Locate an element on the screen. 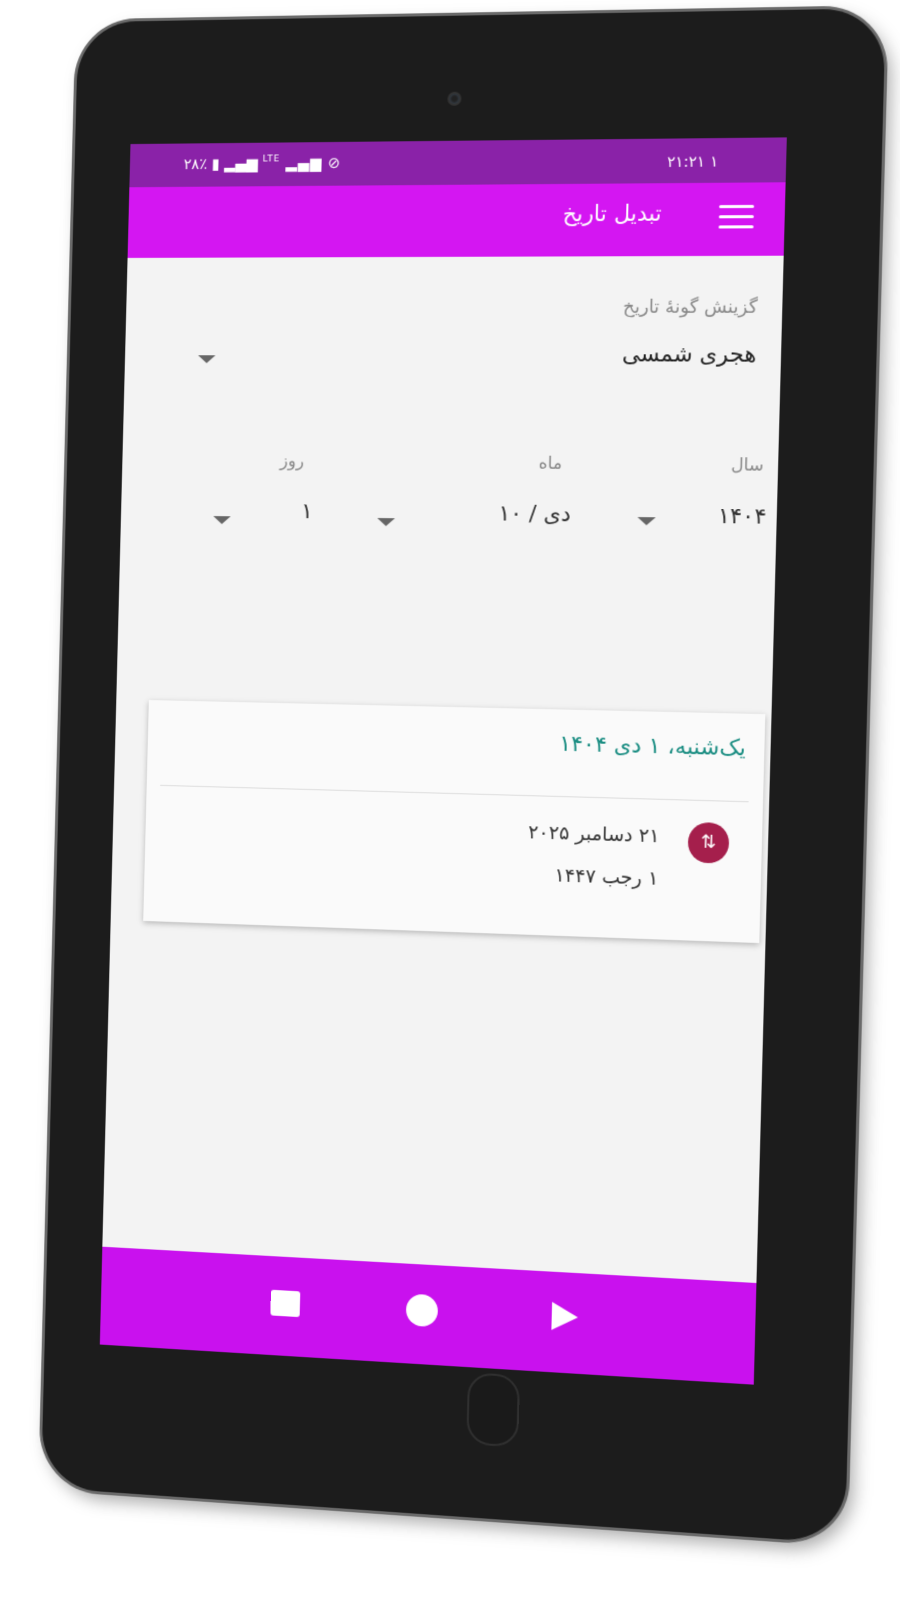 The height and width of the screenshot is (1600, 900). home-circle-icon is located at coordinates (422, 1310).